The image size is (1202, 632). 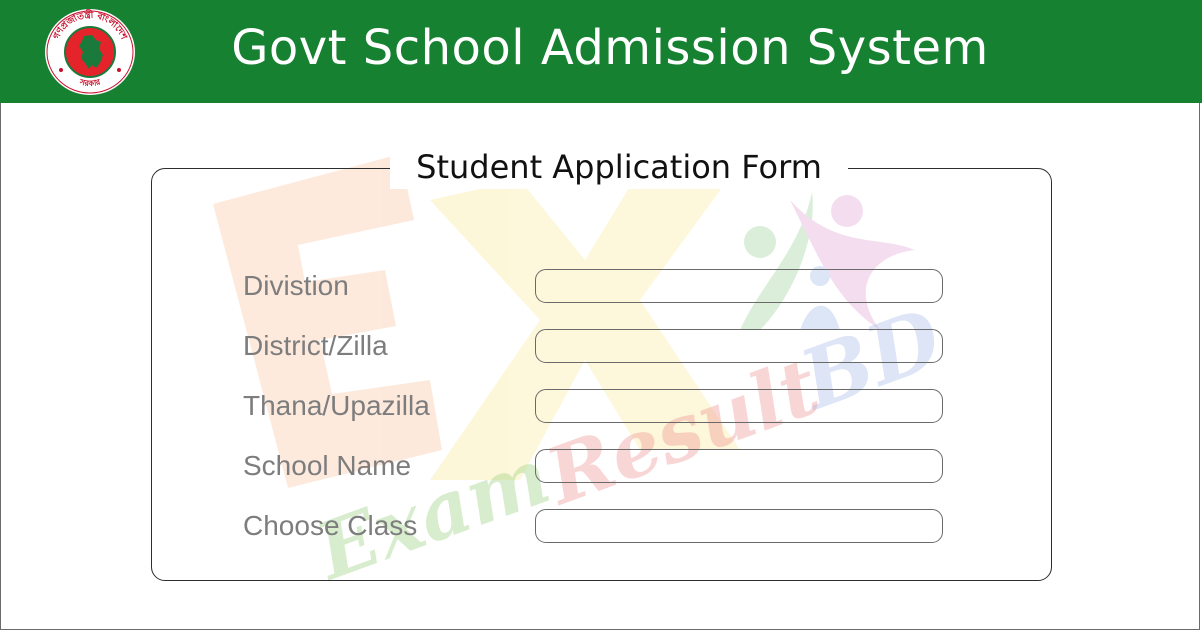 I want to click on thana-label: Thana/Upazilla, so click(x=336, y=405).